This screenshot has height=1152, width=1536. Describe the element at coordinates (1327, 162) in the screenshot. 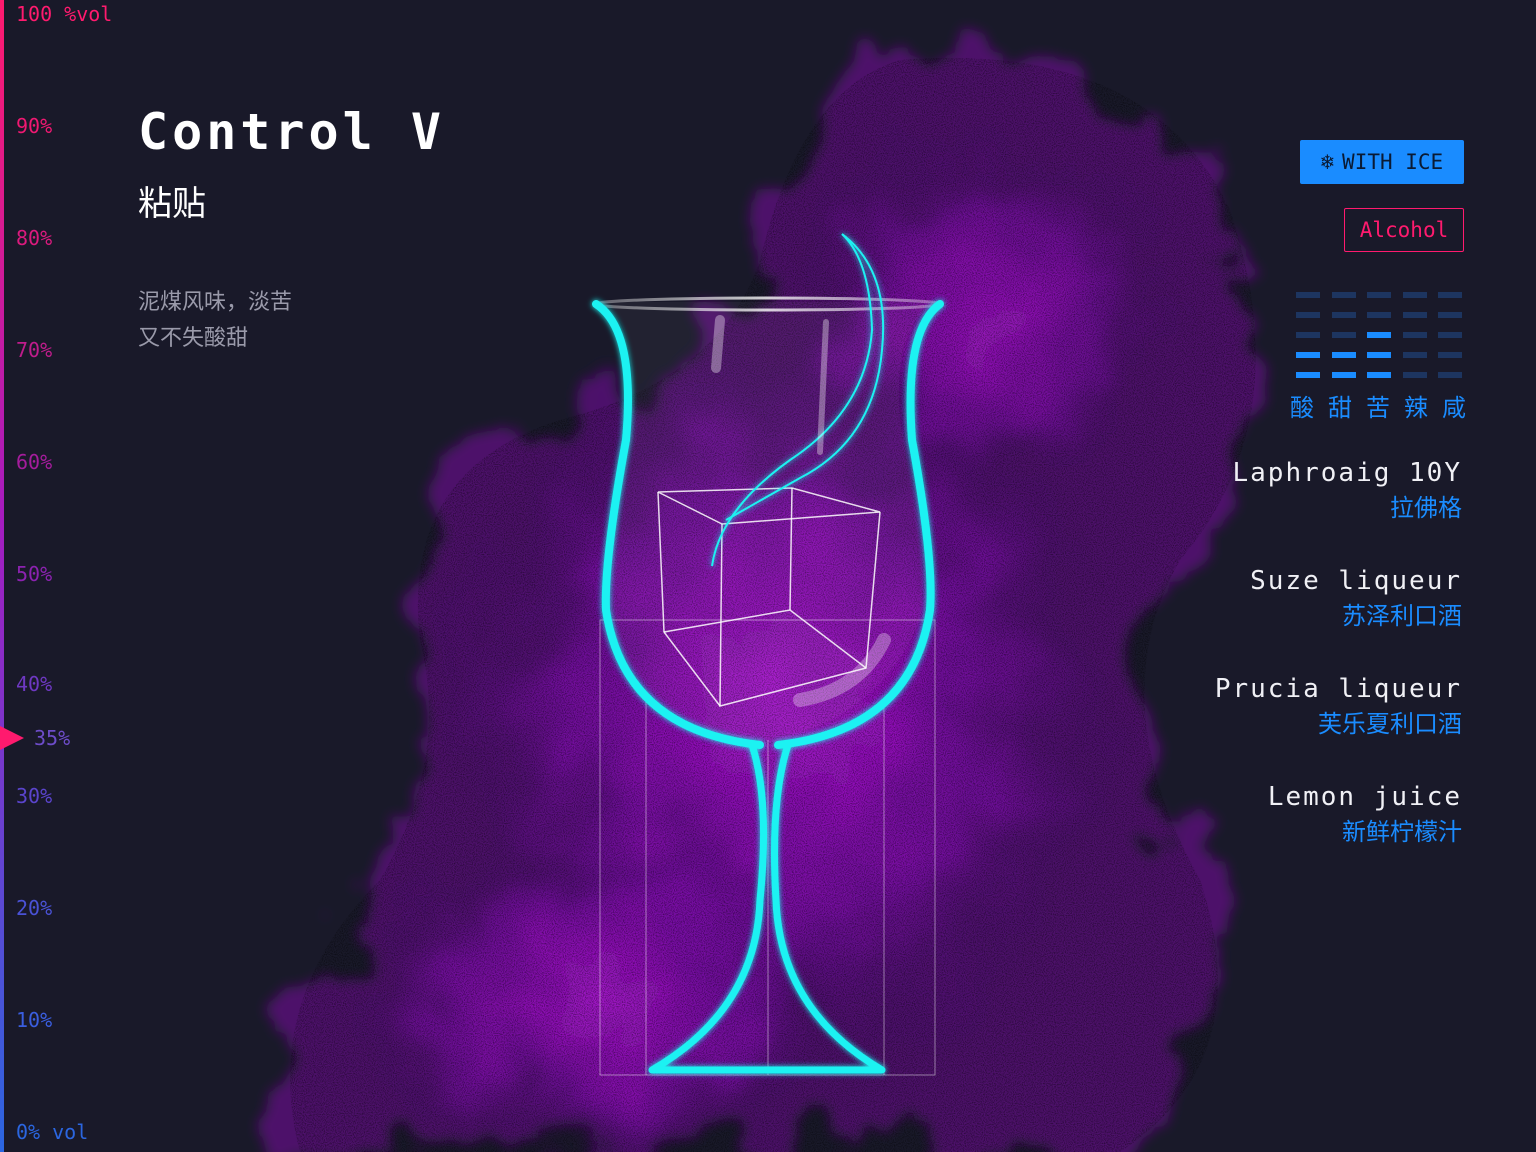

I see `snowflake-icon: ❄` at that location.